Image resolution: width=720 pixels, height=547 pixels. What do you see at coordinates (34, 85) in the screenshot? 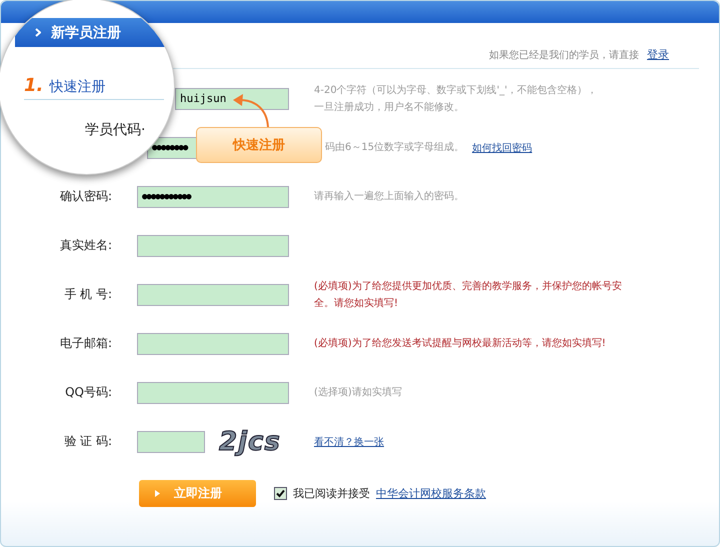
I see `step-number: 1.` at bounding box center [34, 85].